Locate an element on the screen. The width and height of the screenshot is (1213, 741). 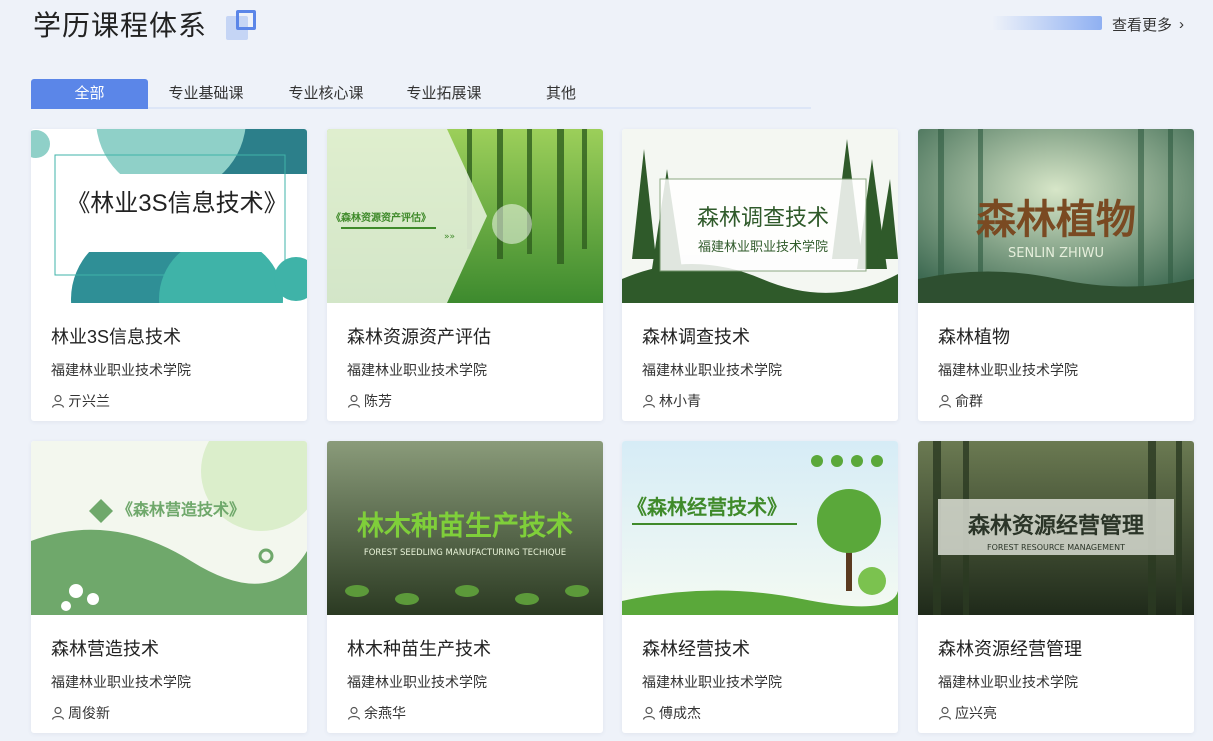
teacher-name: 林小青 is located at coordinates (680, 401).